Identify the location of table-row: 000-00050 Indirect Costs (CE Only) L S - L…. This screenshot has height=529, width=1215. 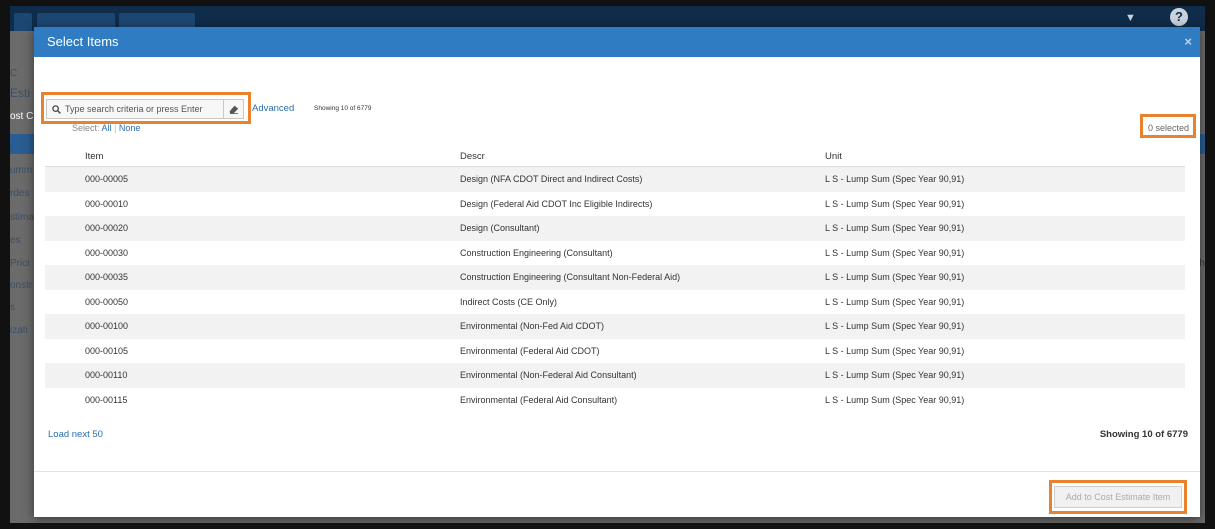
(615, 302).